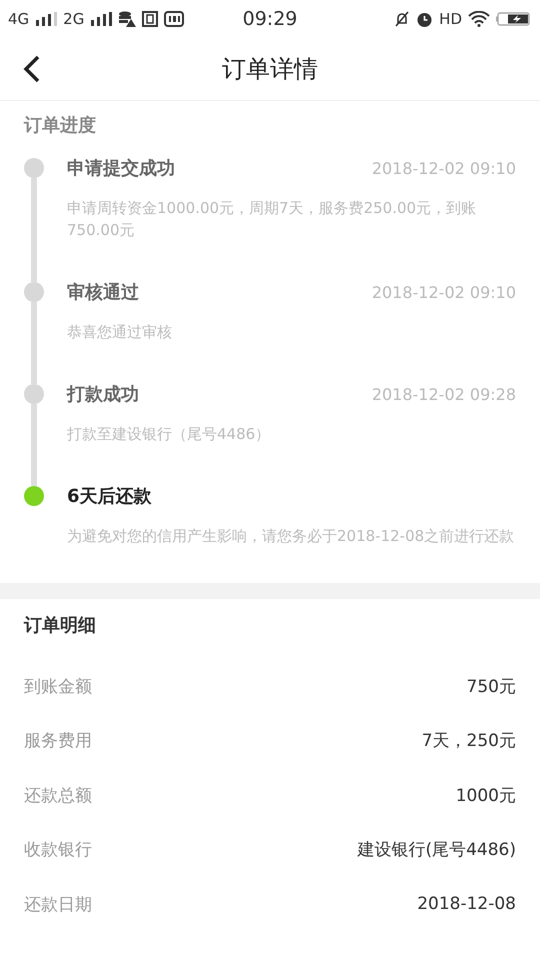 The image size is (540, 960). What do you see at coordinates (127, 19) in the screenshot?
I see `database-warning-icon` at bounding box center [127, 19].